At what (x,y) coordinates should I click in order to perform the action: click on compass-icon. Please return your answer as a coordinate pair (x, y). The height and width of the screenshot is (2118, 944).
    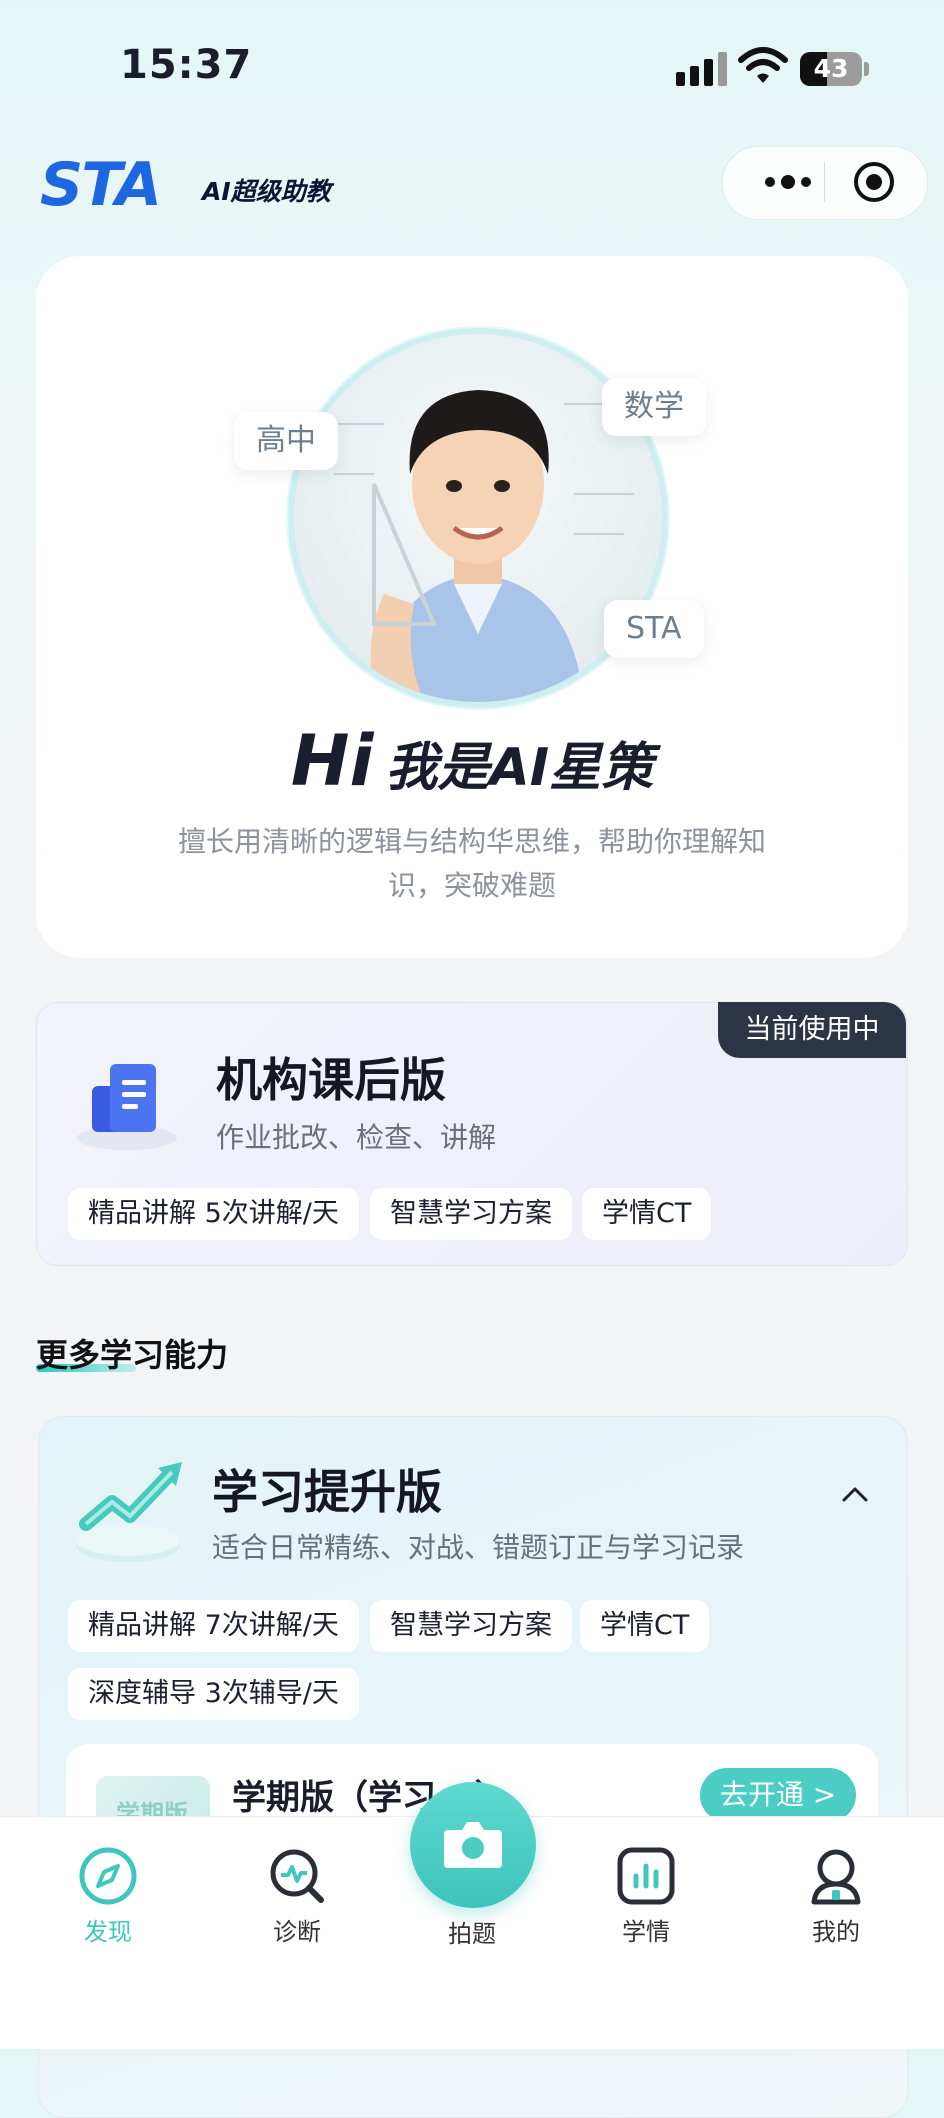
    Looking at the image, I should click on (108, 1876).